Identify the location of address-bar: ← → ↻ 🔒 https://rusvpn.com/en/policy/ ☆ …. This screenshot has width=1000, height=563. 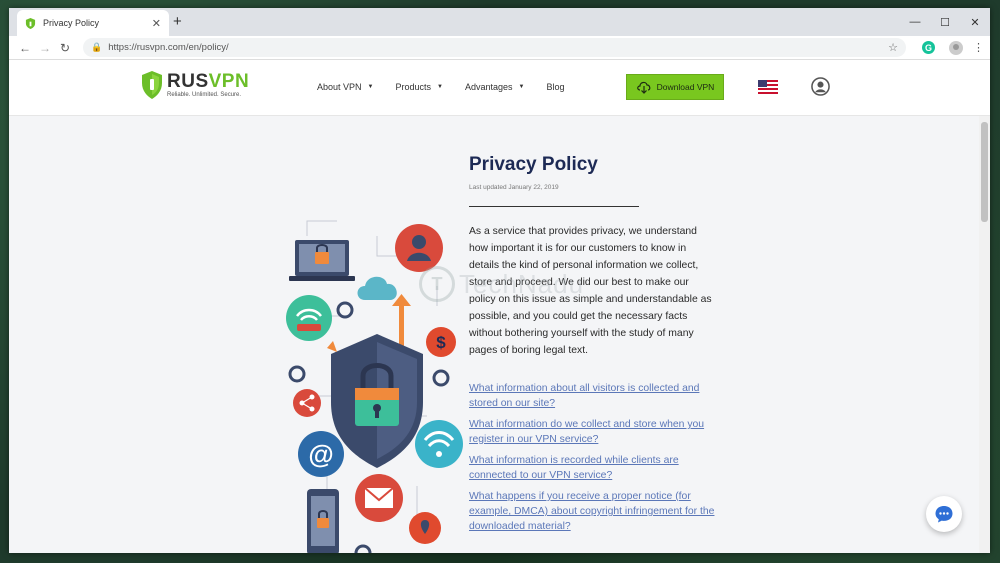
(499, 48).